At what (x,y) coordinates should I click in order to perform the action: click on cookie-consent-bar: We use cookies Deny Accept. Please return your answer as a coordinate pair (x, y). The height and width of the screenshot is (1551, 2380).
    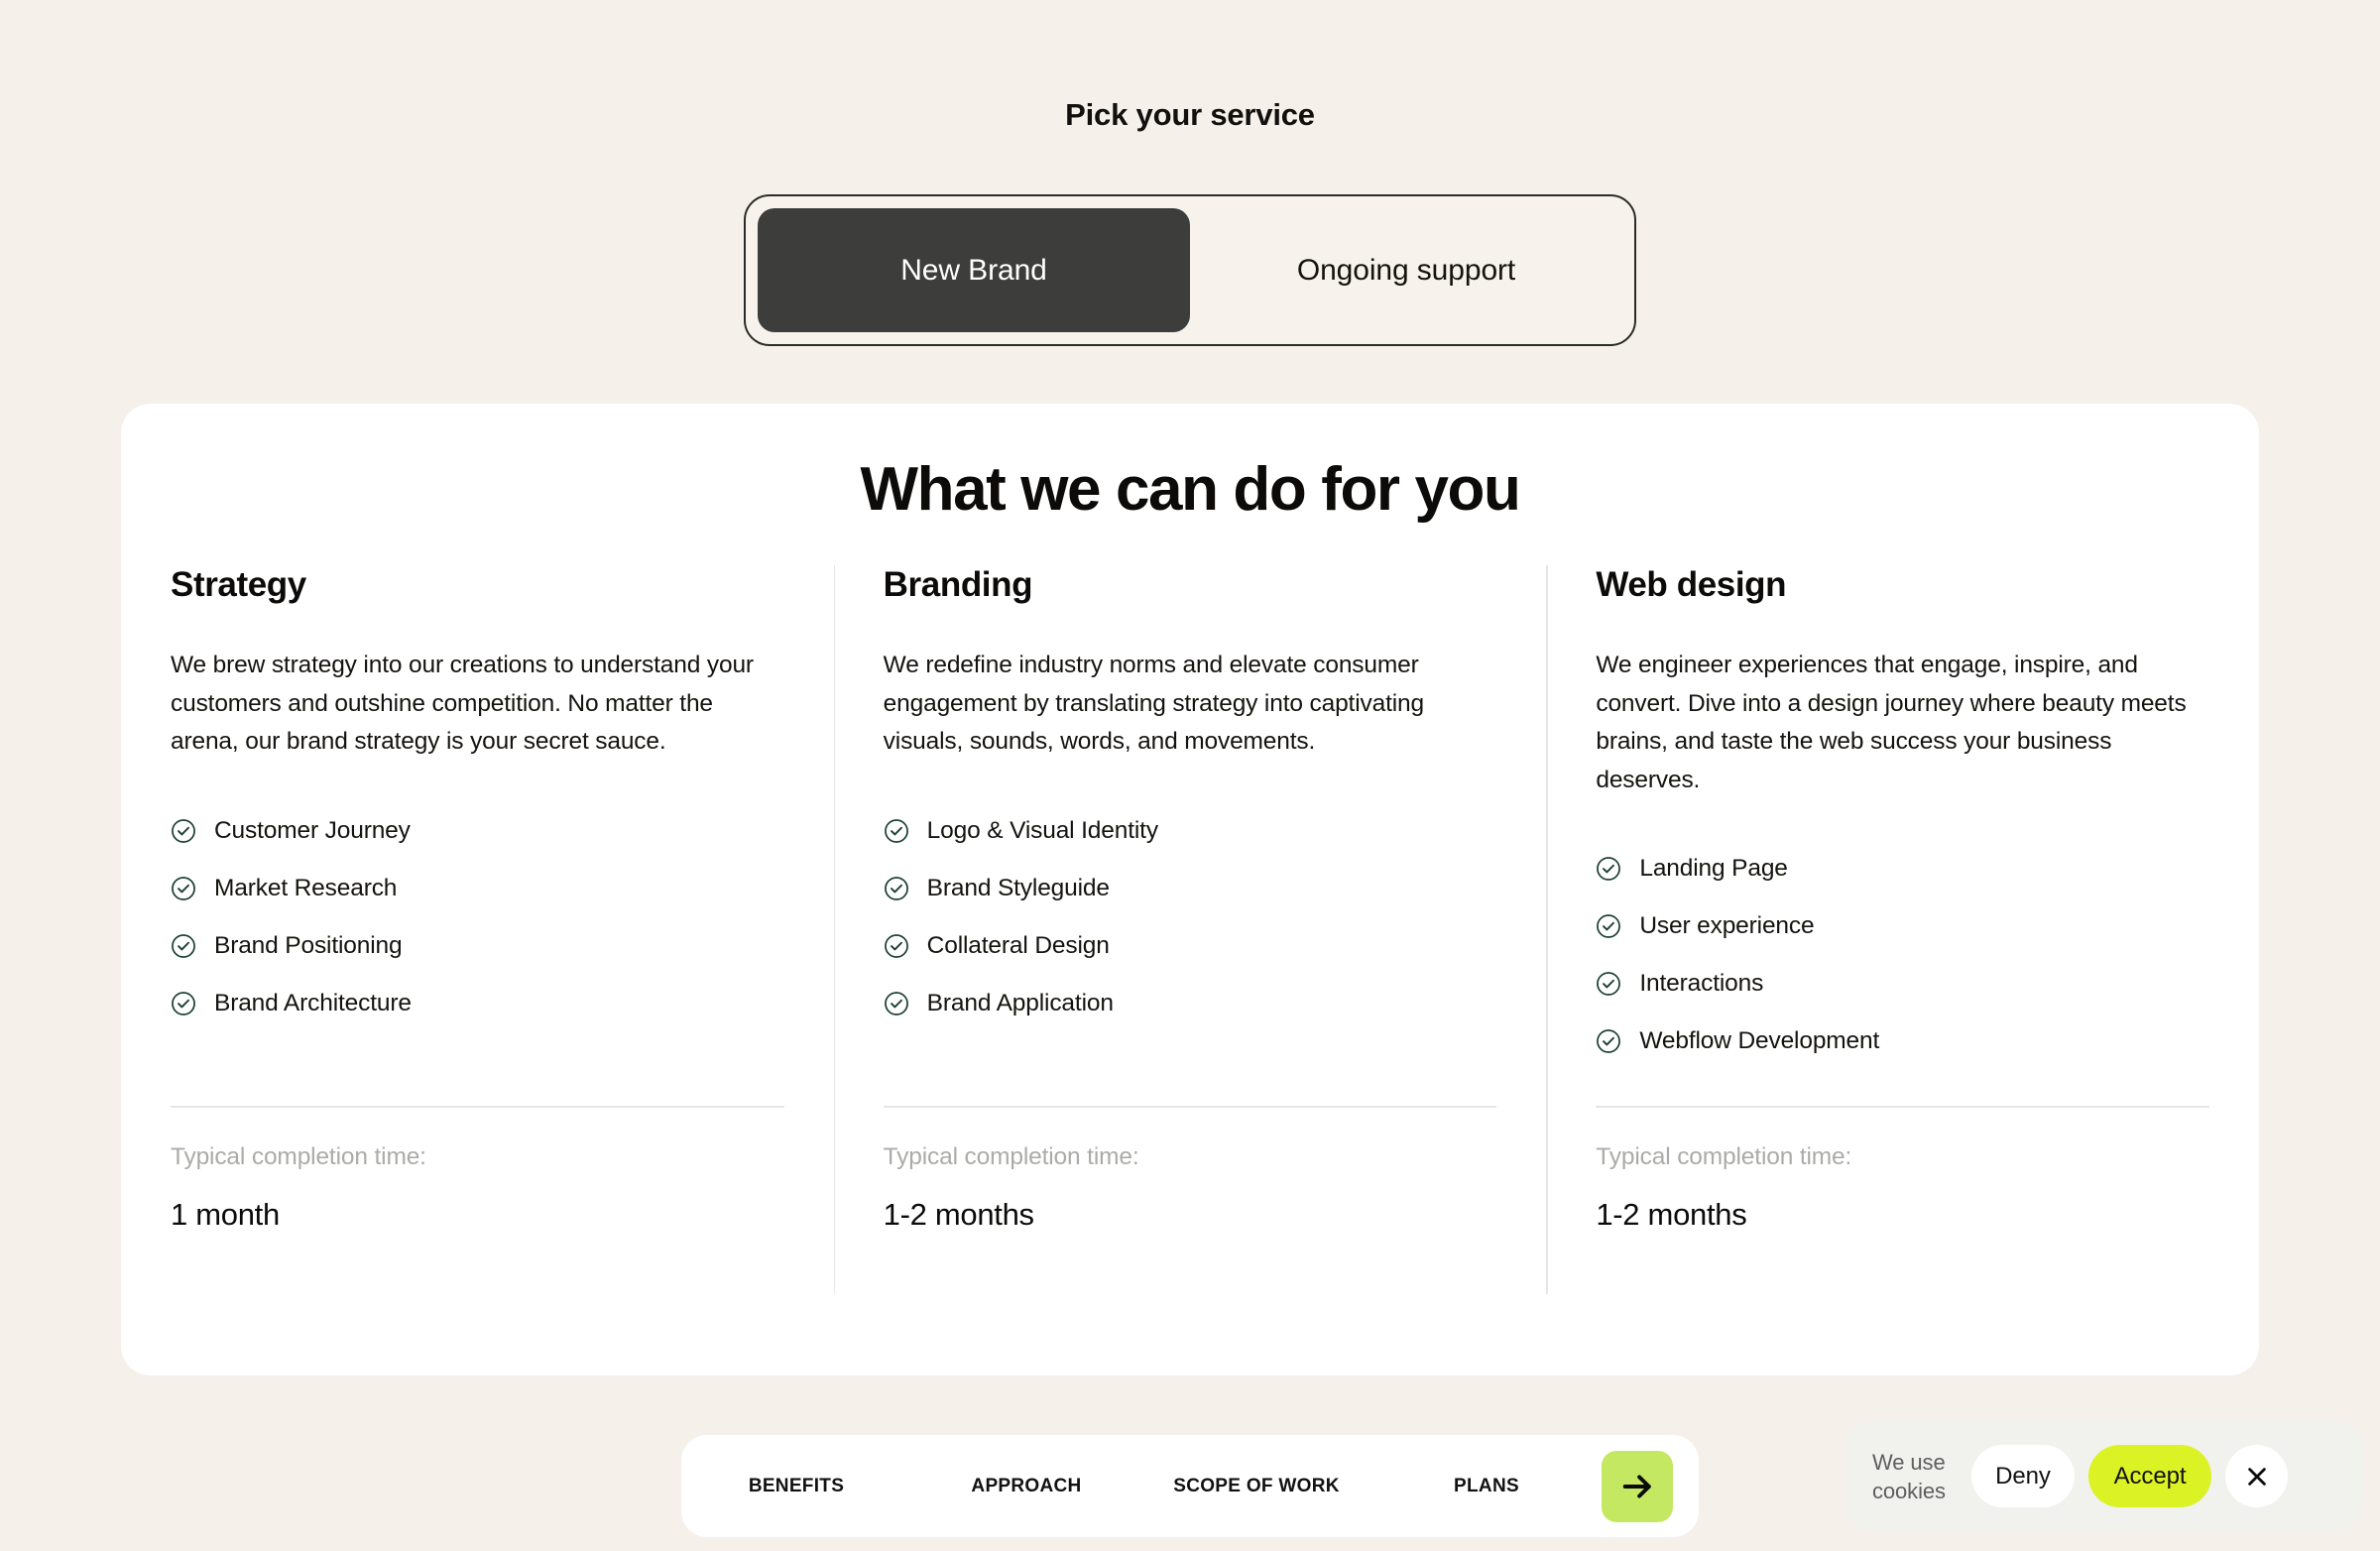
    Looking at the image, I should click on (2104, 1476).